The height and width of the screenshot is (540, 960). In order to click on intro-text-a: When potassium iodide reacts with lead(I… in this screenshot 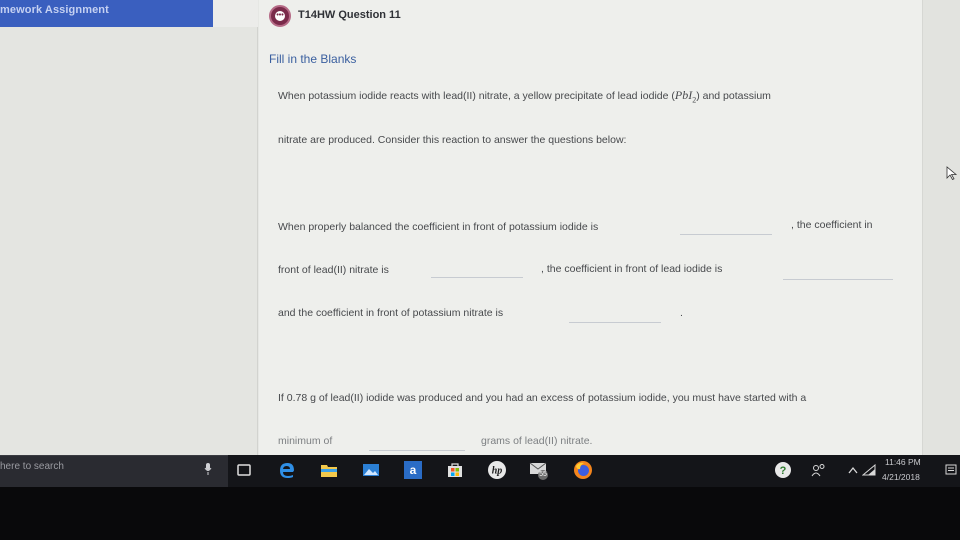, I will do `click(476, 96)`.